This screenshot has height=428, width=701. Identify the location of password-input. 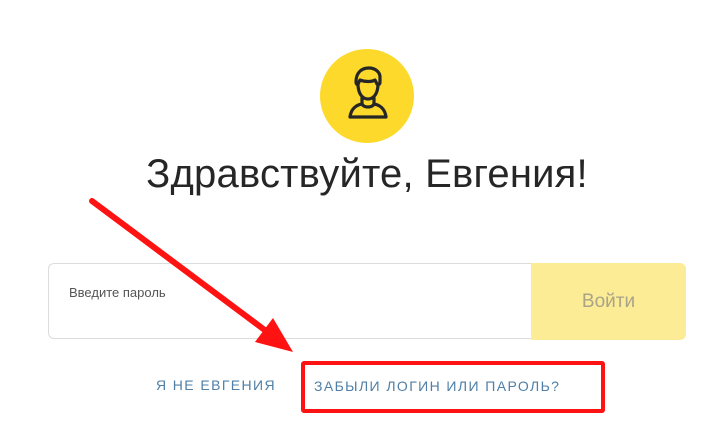
(290, 301).